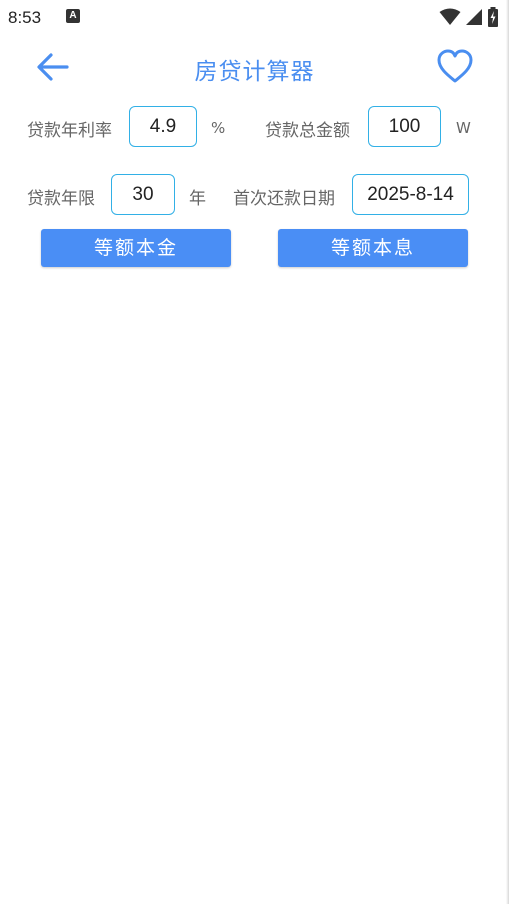  What do you see at coordinates (197, 199) in the screenshot?
I see `years-unit: 年` at bounding box center [197, 199].